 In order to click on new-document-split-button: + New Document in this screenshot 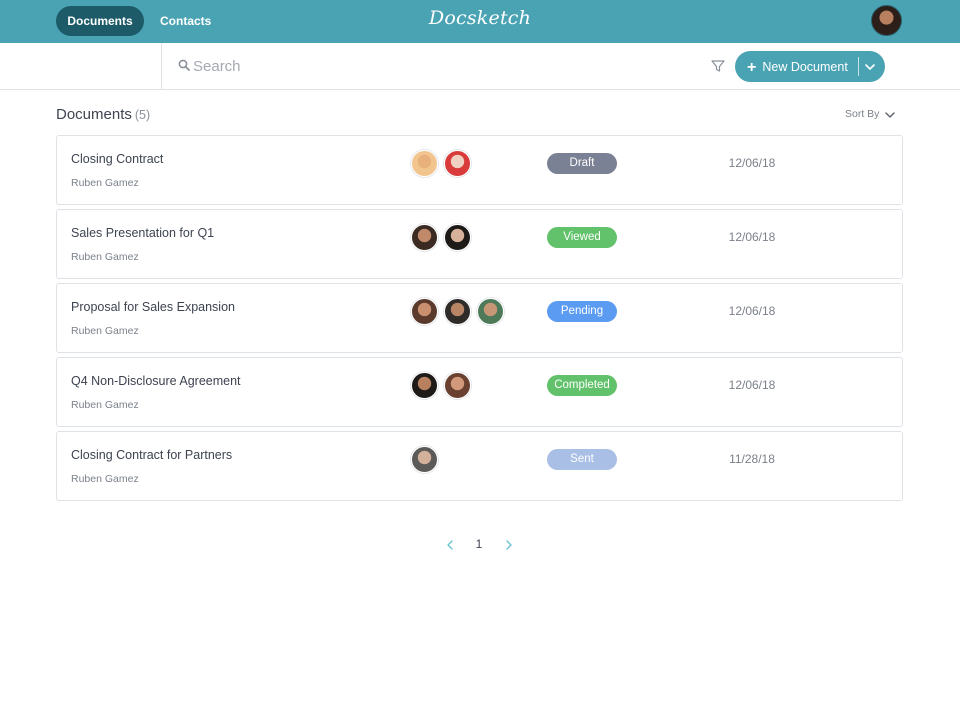, I will do `click(810, 66)`.